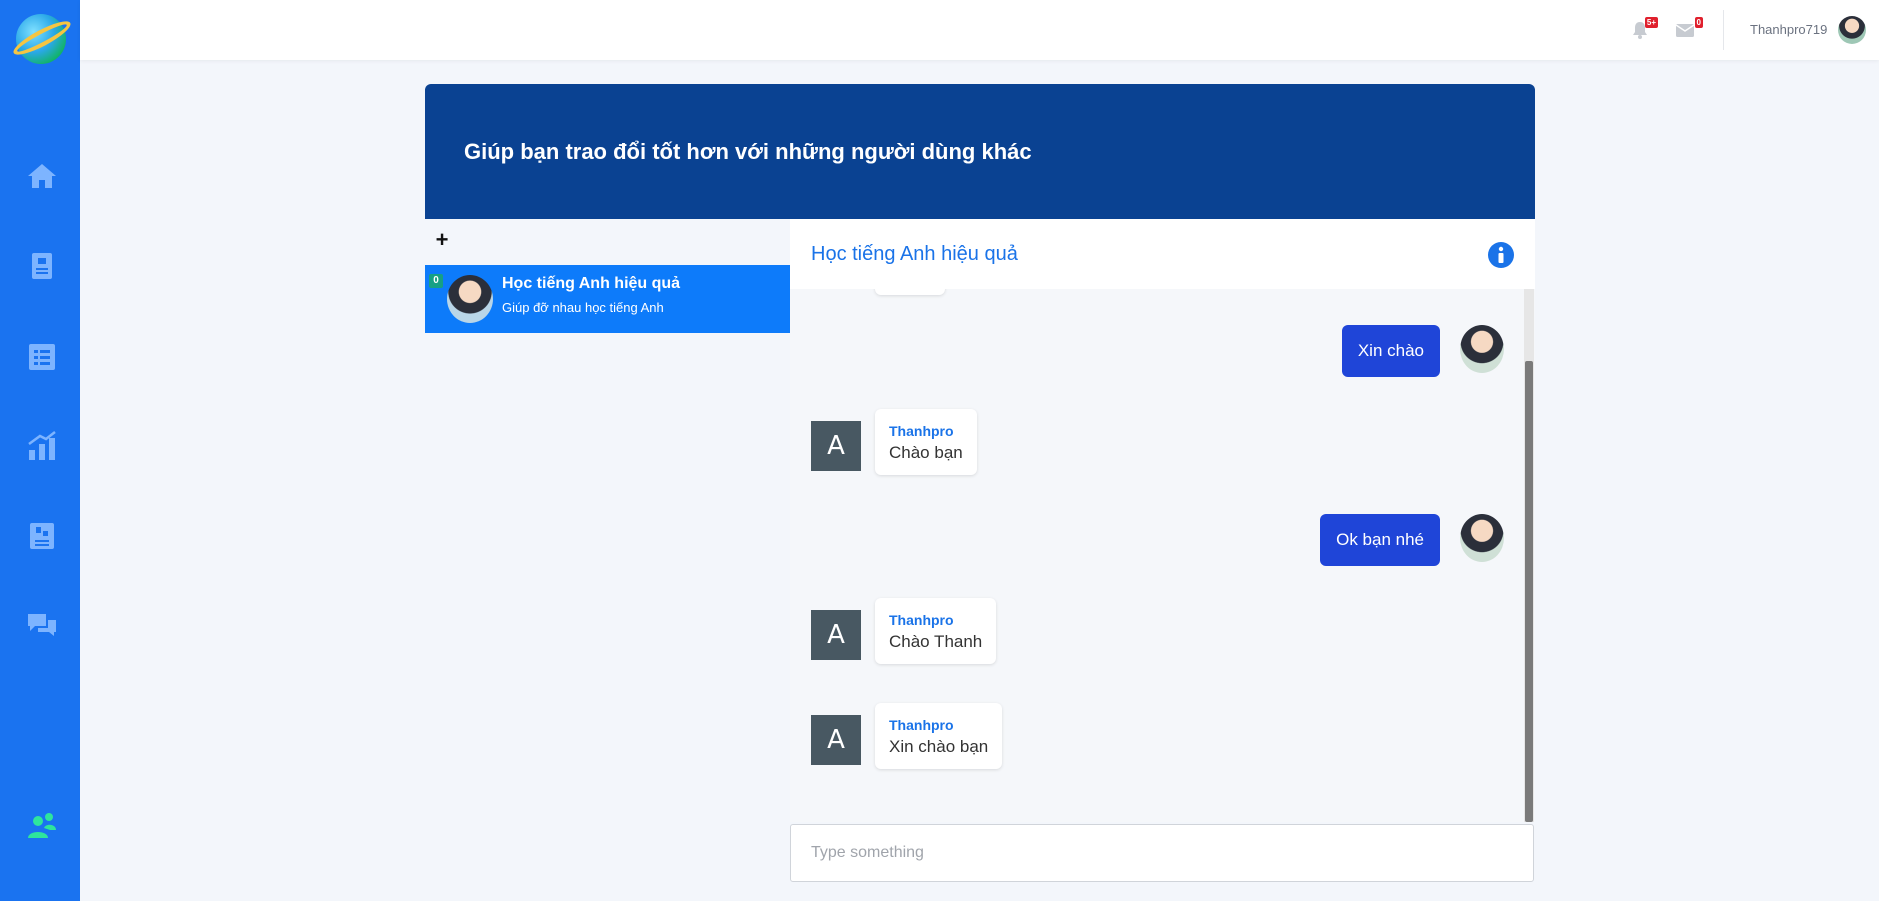 This screenshot has height=901, width=1879. I want to click on message-text: Xin chào bạn, so click(939, 746).